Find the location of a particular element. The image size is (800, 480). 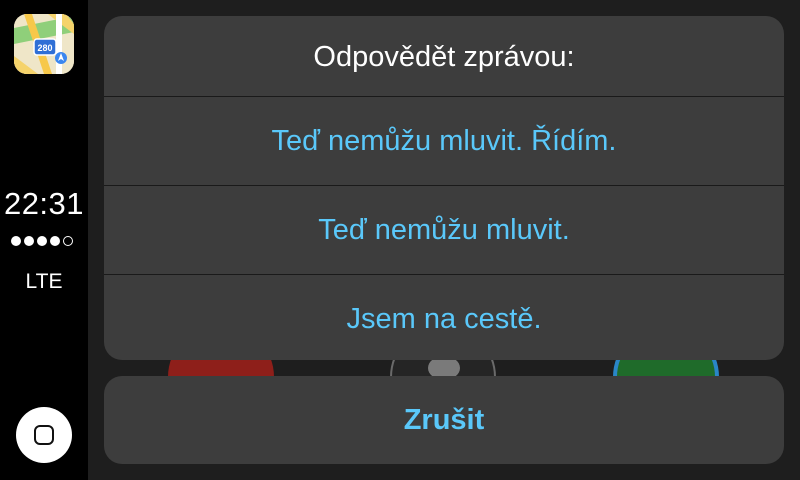

signal-dot-empty is located at coordinates (68, 241).